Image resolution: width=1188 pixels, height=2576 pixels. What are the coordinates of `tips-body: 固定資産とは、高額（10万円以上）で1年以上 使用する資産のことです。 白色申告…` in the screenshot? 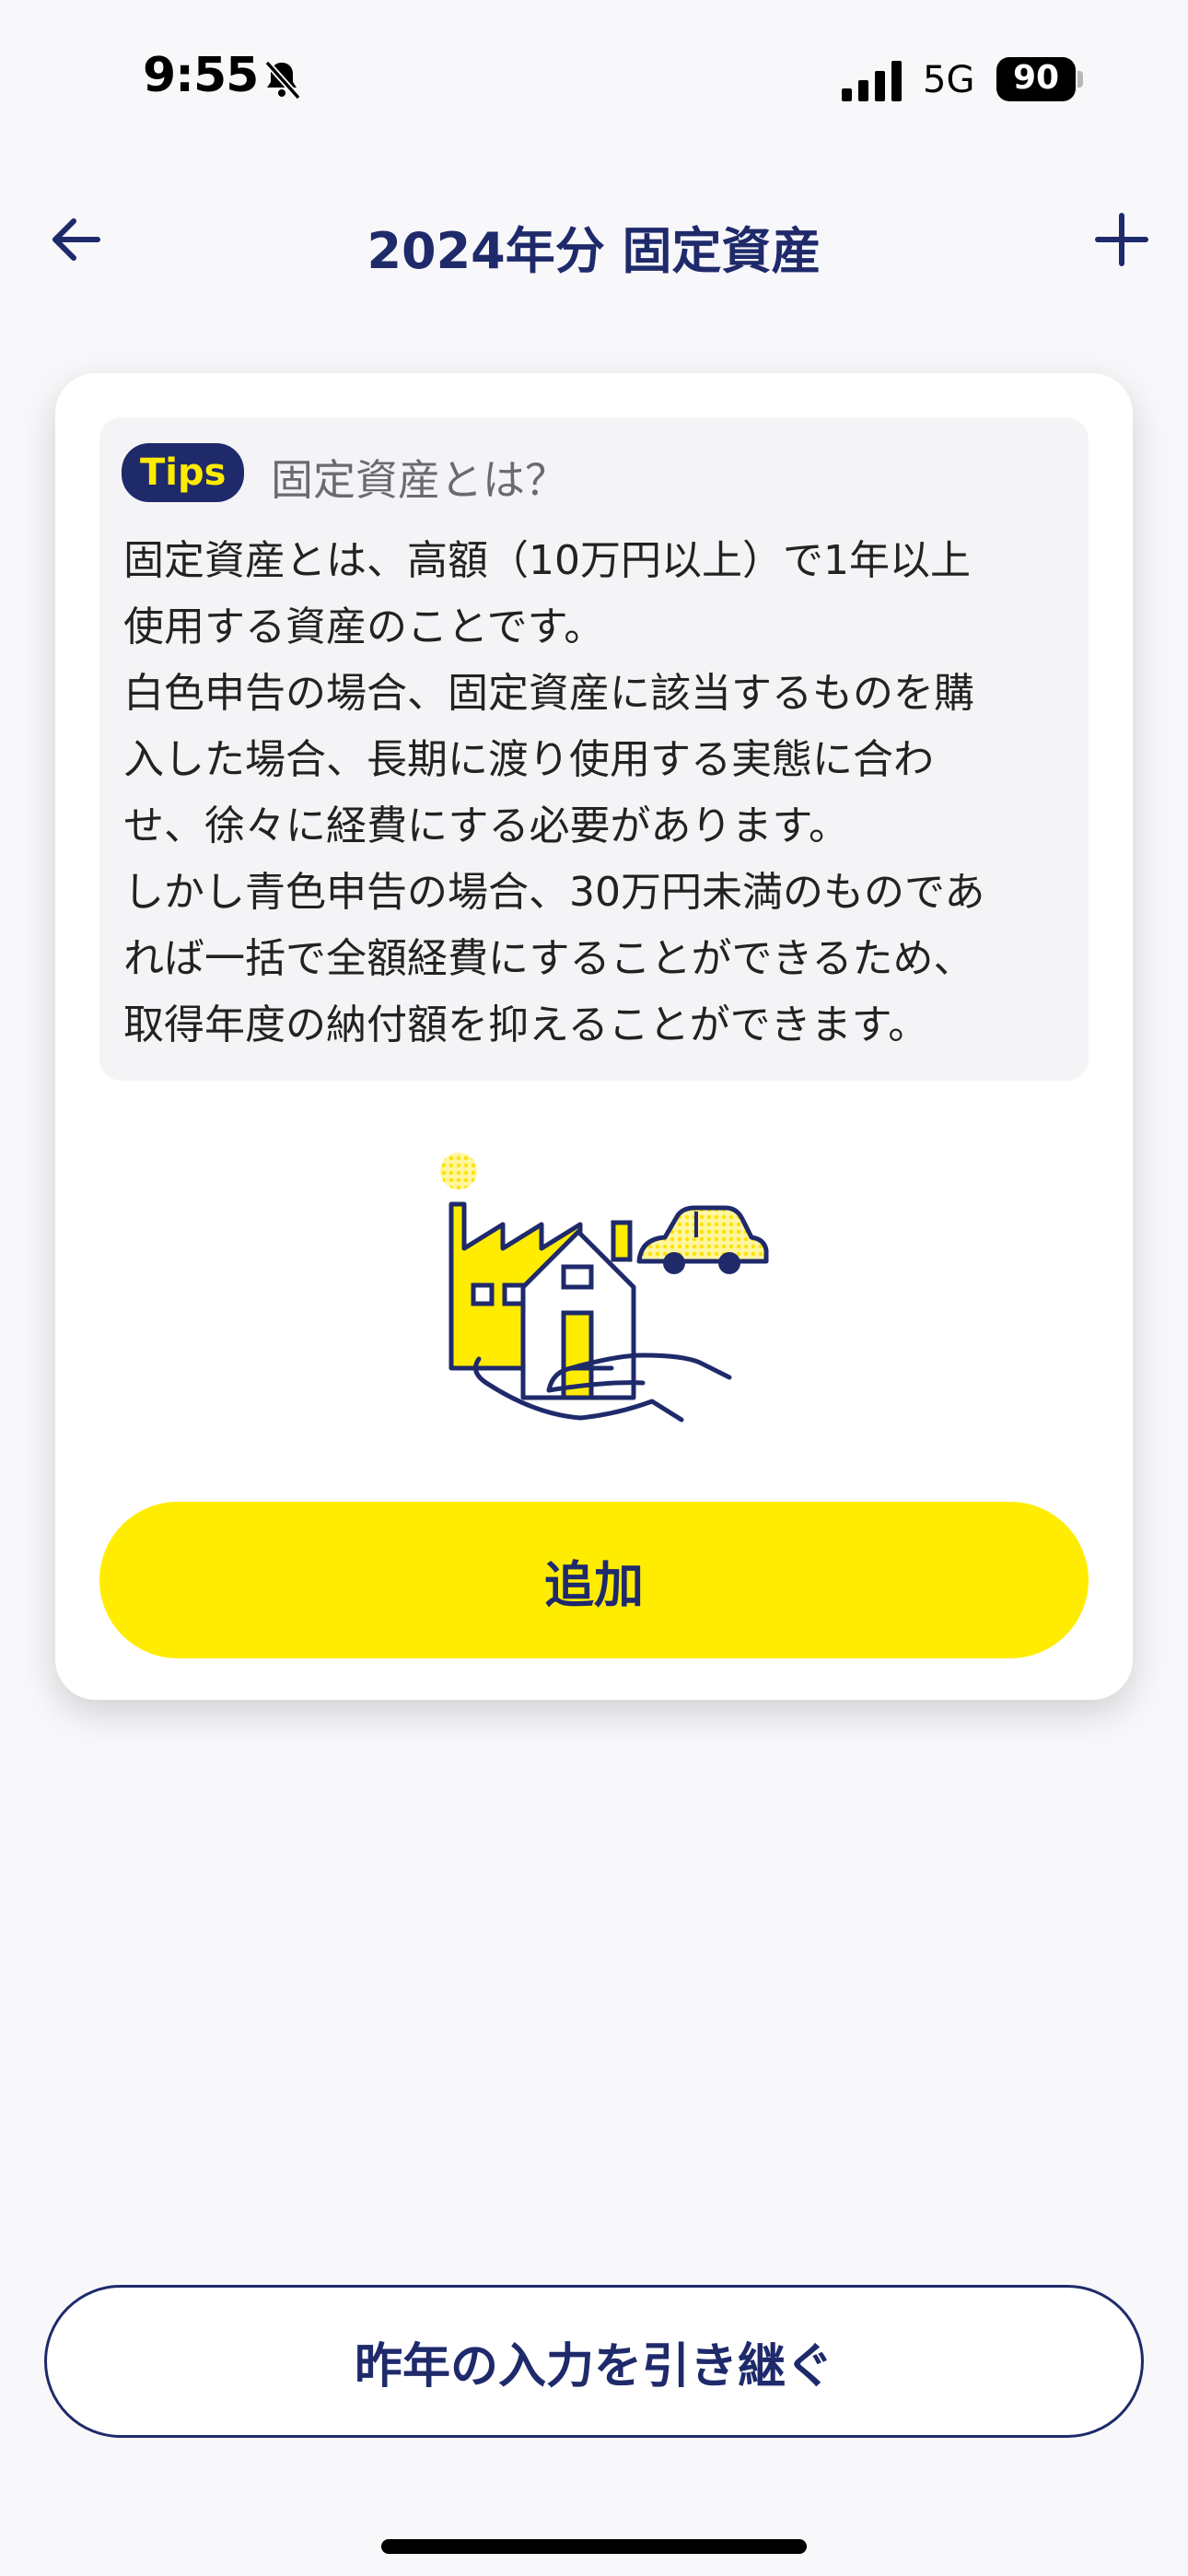 It's located at (554, 792).